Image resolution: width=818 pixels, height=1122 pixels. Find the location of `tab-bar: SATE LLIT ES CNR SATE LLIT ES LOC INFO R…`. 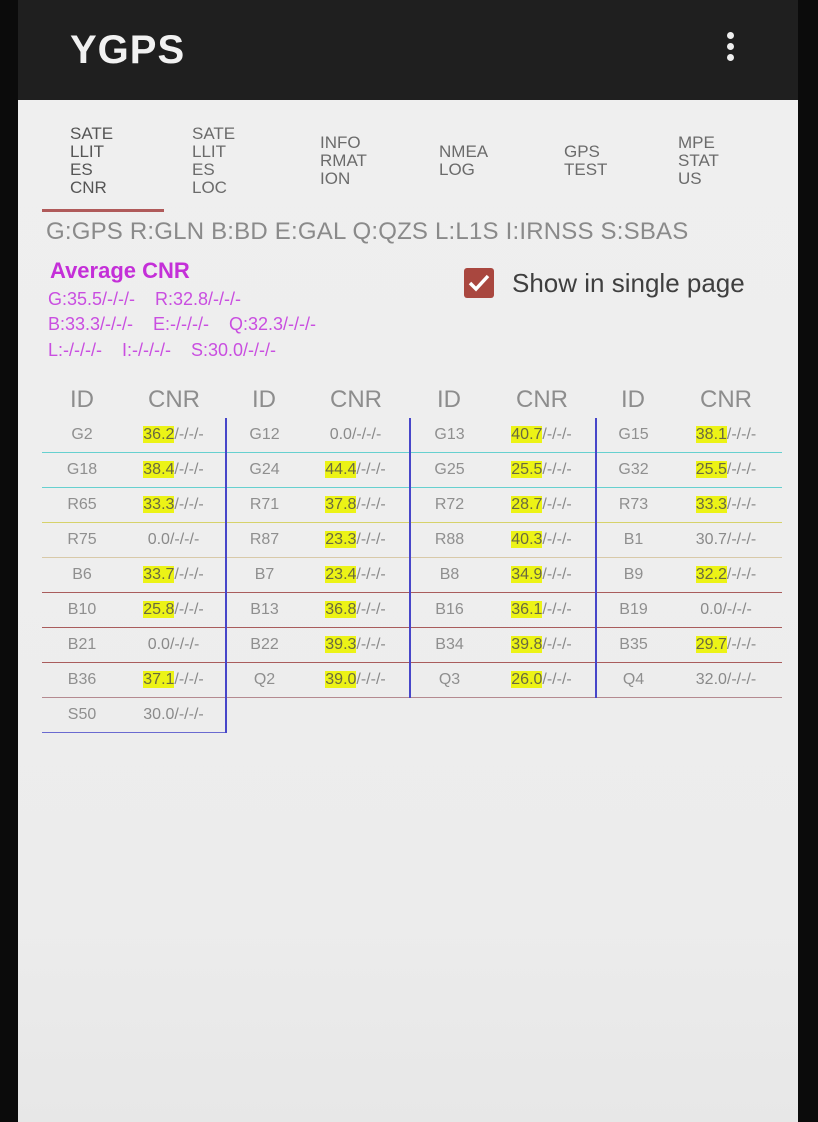

tab-bar: SATE LLIT ES CNR SATE LLIT ES LOC INFO R… is located at coordinates (412, 162).